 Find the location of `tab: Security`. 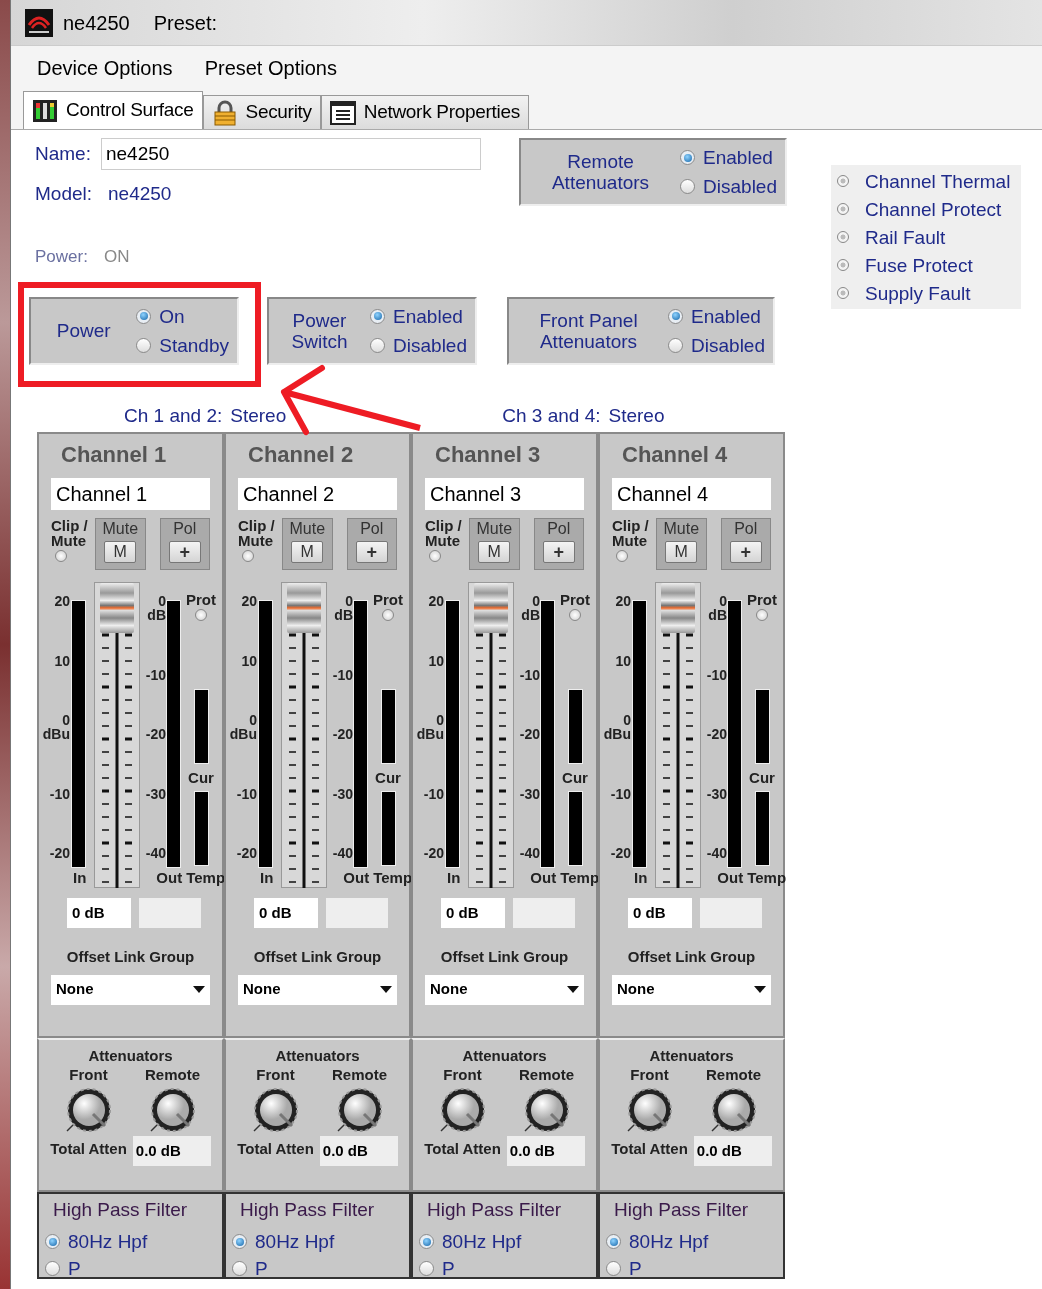

tab: Security is located at coordinates (261, 112).